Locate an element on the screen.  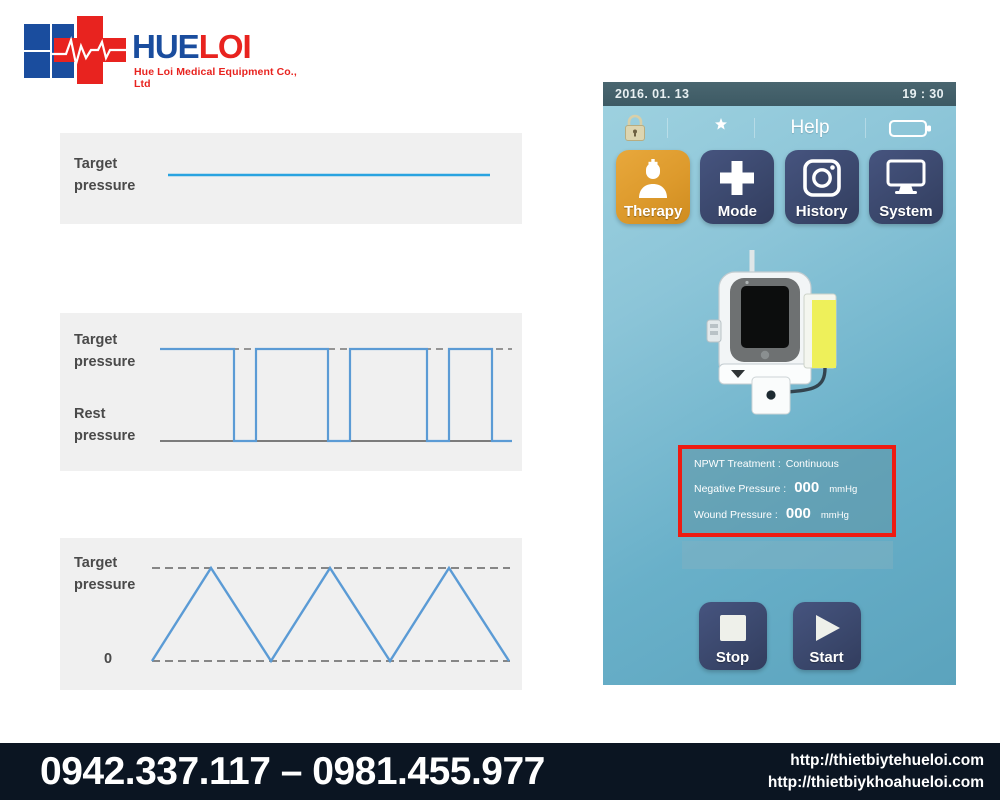
footer-phone-numbers: 0942.337.117 – 0981.455.977 is located at coordinates (292, 771).